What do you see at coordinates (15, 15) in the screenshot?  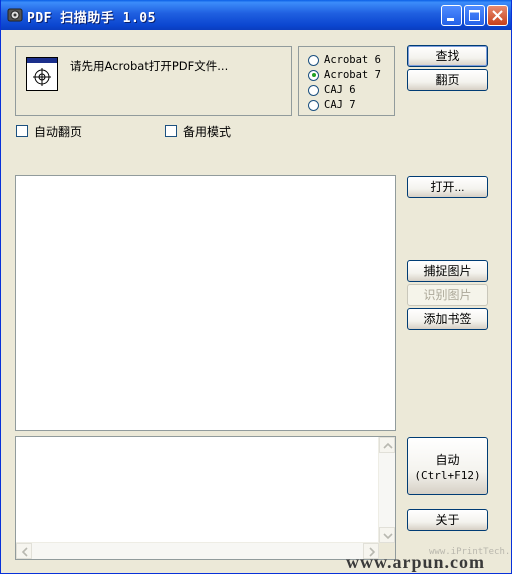 I see `app-icon` at bounding box center [15, 15].